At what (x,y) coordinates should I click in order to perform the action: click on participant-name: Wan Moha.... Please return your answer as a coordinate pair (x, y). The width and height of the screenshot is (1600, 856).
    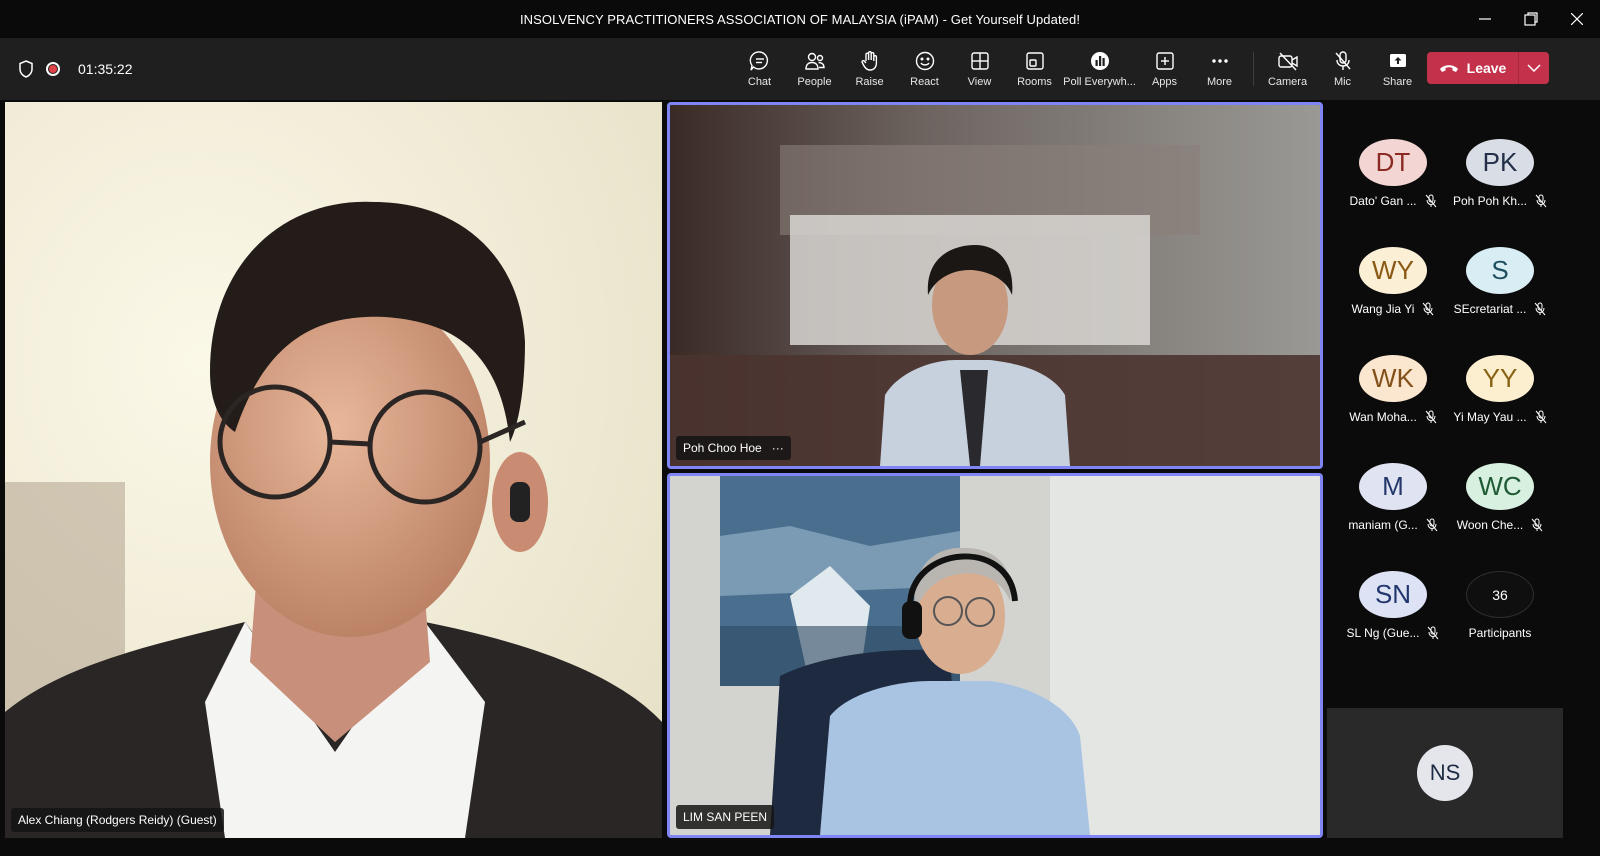
    Looking at the image, I should click on (1383, 417).